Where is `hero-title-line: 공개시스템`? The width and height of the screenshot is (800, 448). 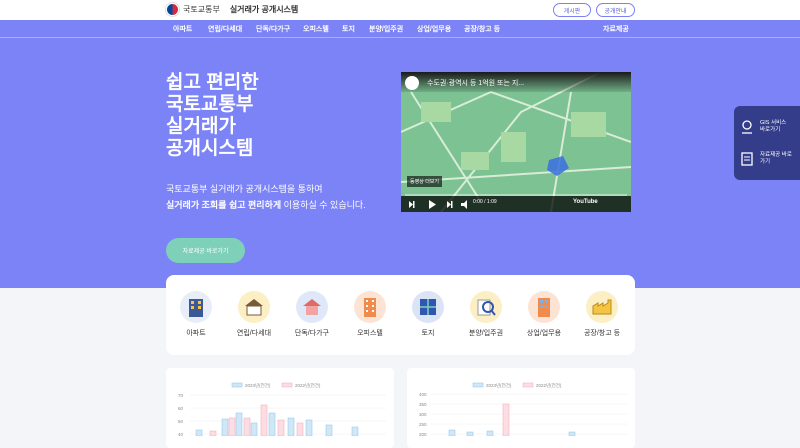
hero-title-line: 공개시스템 is located at coordinates (210, 148).